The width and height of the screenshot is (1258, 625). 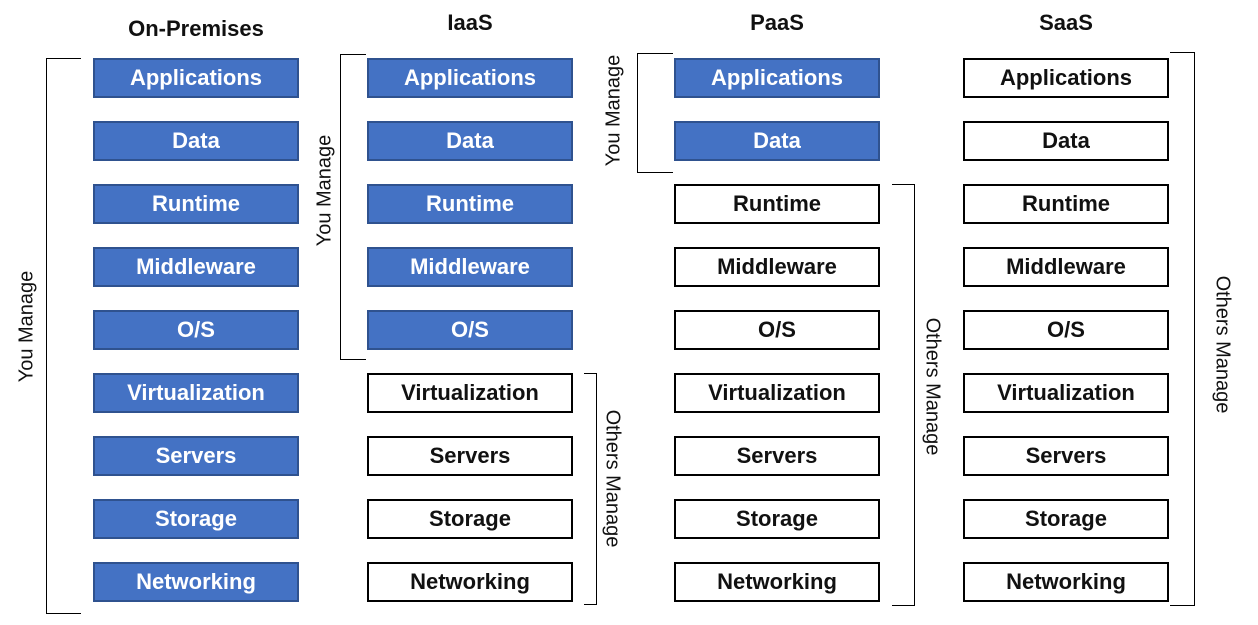 What do you see at coordinates (777, 22) in the screenshot?
I see `column-title-paas: PaaS` at bounding box center [777, 22].